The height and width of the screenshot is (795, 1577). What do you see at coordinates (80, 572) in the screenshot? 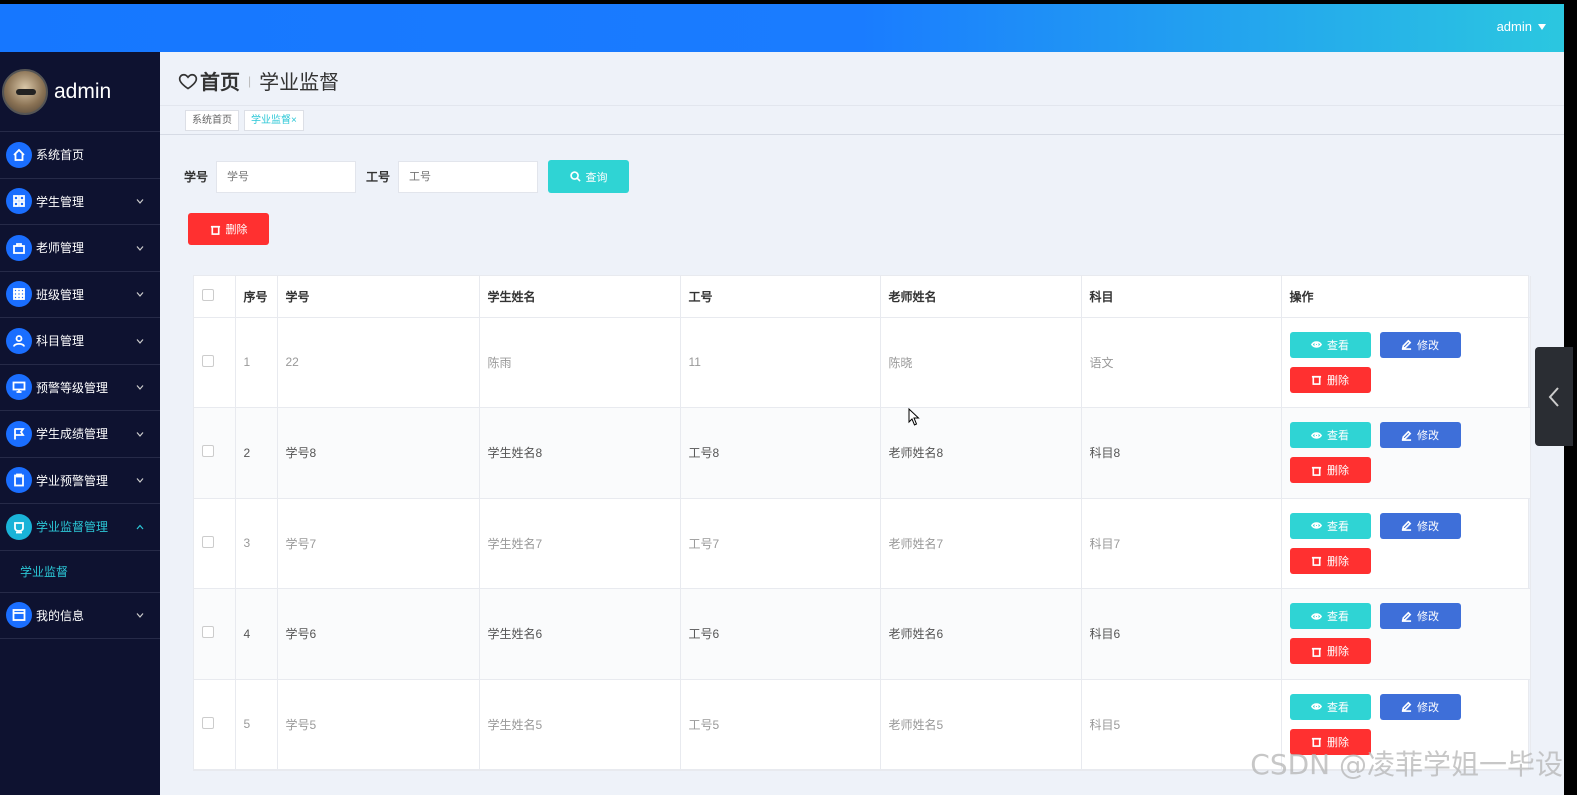
I see `submenu-item-supervision: 学业监督` at bounding box center [80, 572].